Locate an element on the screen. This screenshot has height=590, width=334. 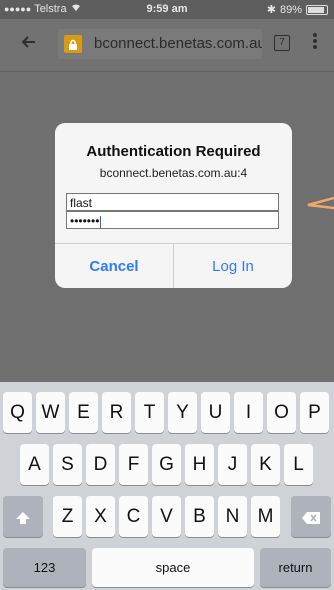
browser-toolbar: bconnect.benetas.com.au 7 is located at coordinates (167, 45).